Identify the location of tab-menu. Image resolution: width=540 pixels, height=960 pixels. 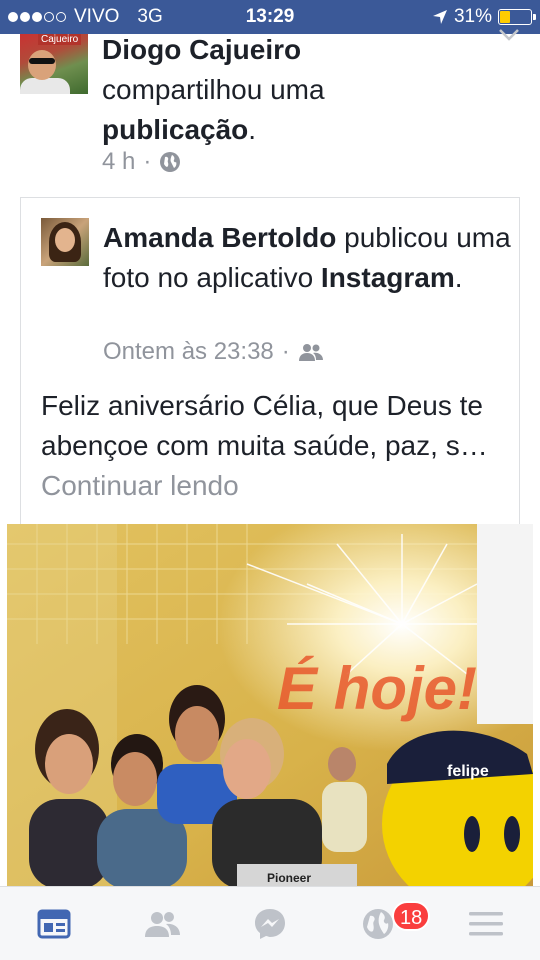
(486, 924).